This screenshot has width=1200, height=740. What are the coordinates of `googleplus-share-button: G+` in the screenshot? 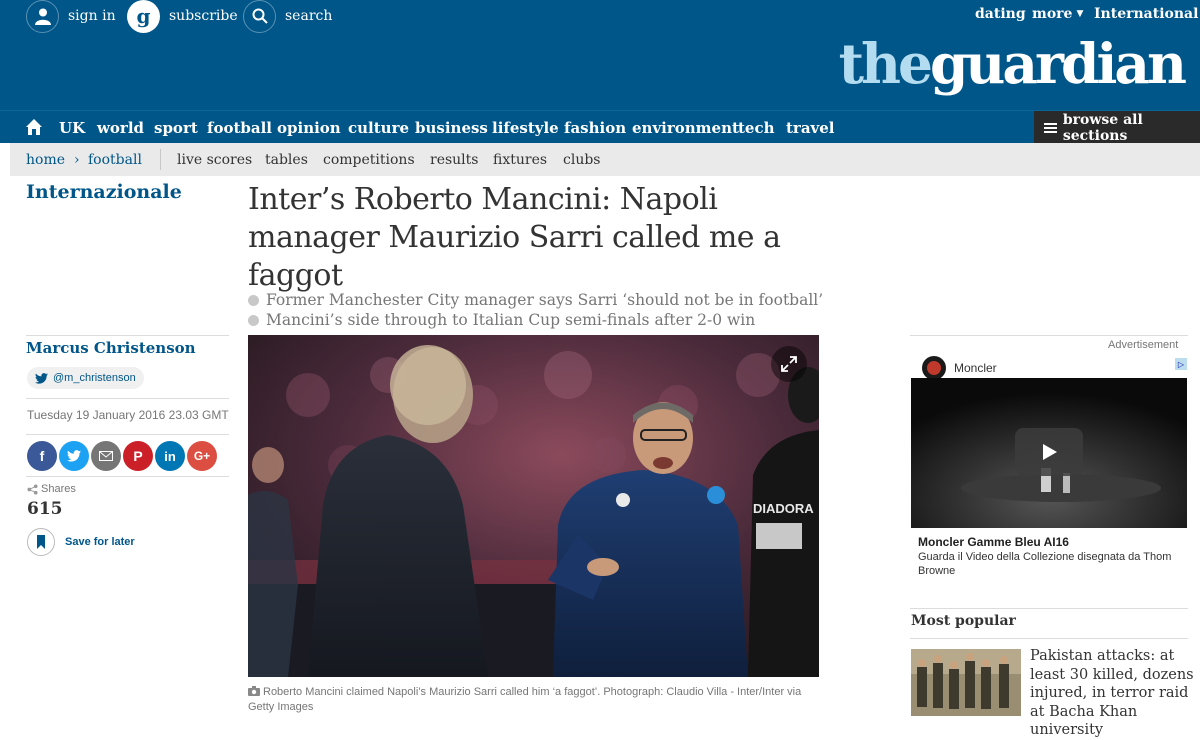 It's located at (202, 456).